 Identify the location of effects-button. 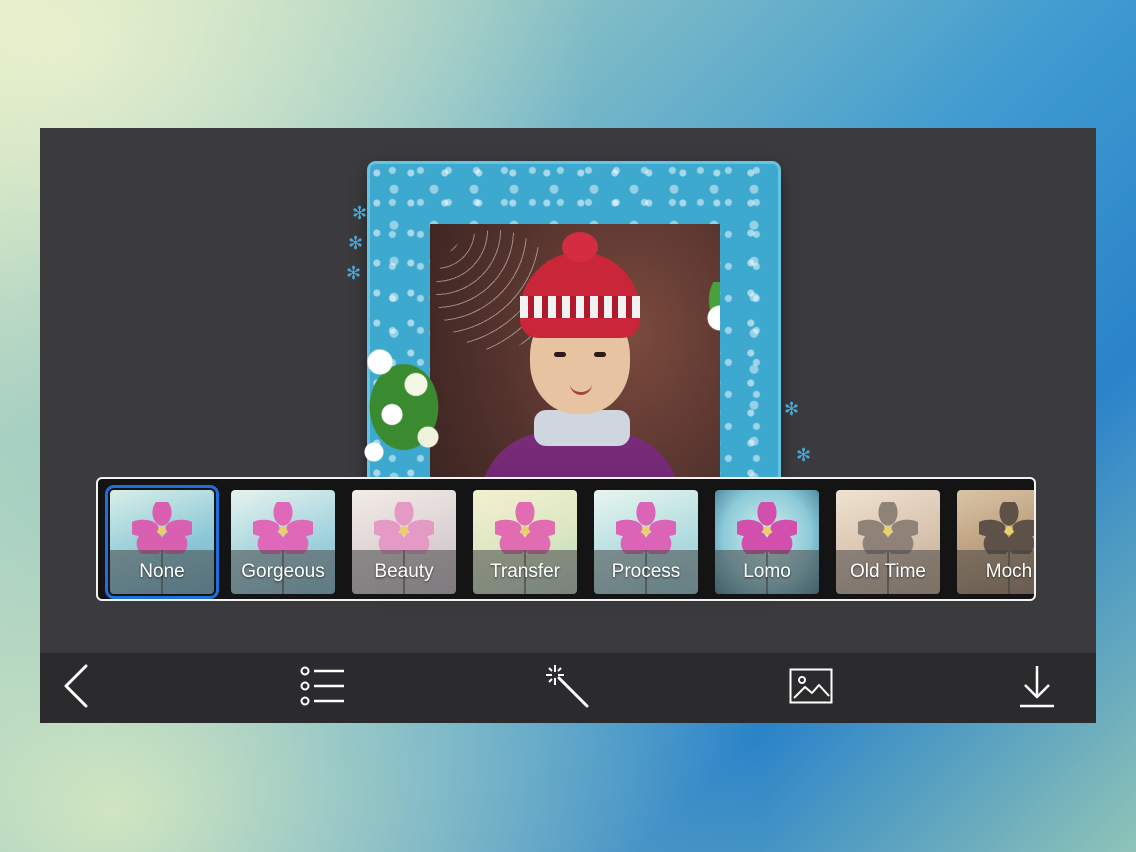
(568, 688).